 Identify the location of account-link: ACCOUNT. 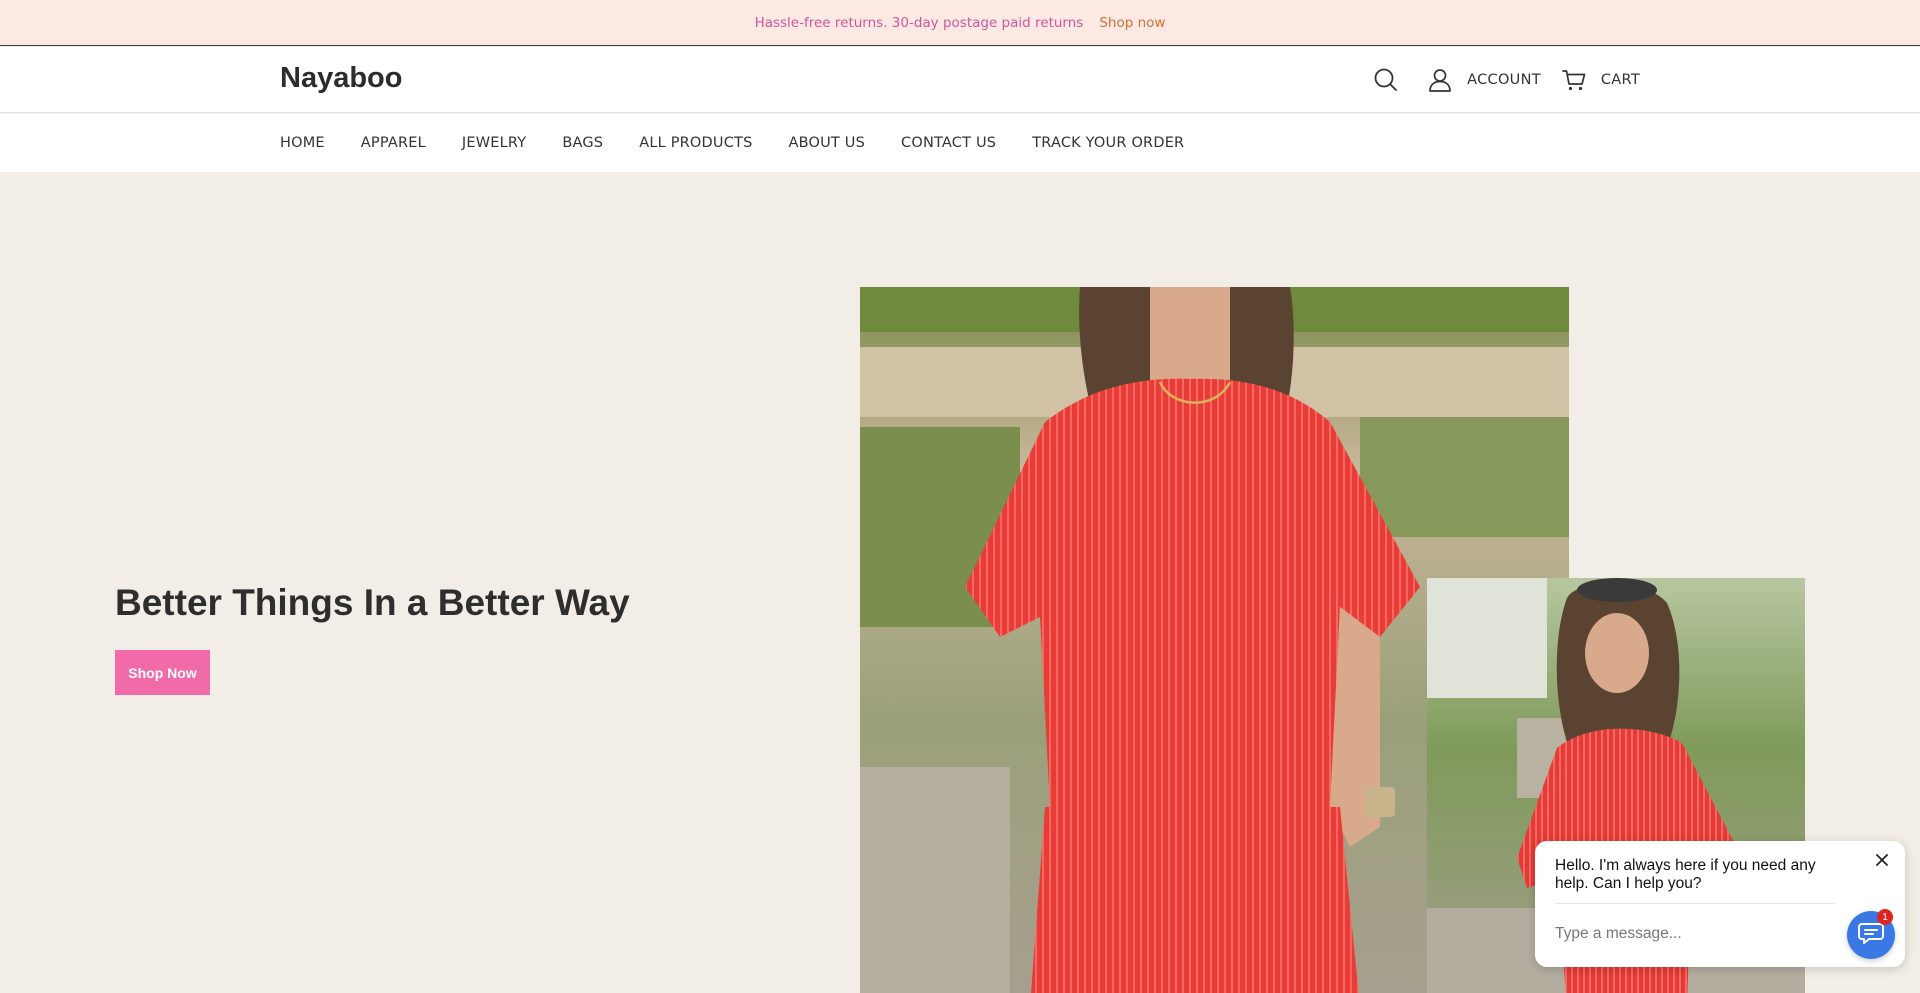
(1504, 80).